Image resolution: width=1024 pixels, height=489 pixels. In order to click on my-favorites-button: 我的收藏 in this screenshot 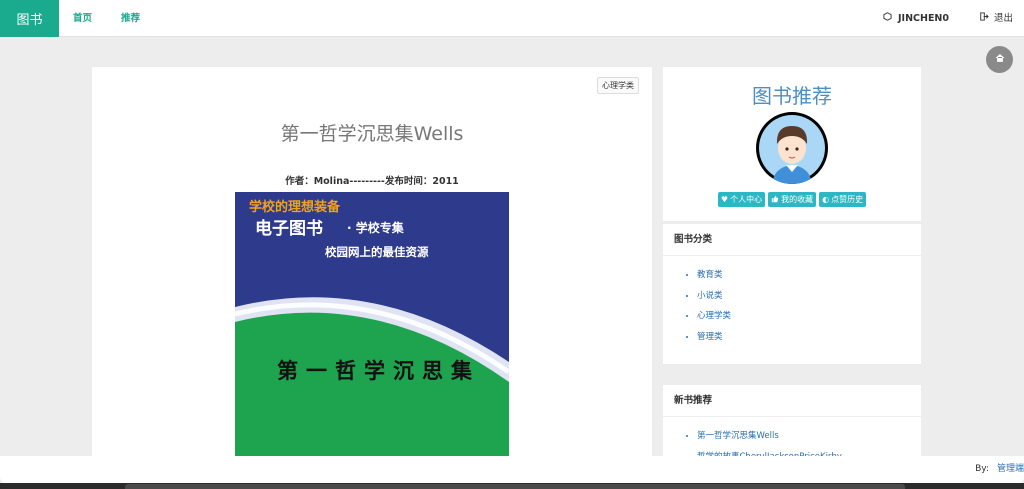, I will do `click(792, 199)`.